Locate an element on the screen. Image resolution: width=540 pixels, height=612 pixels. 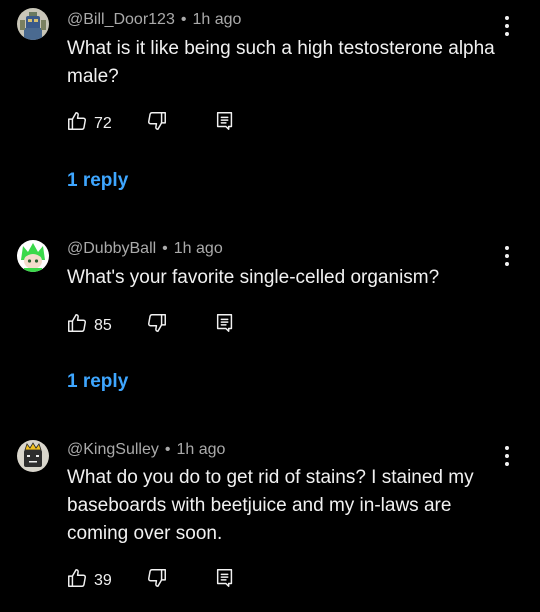
like-button: 85 is located at coordinates (89, 325).